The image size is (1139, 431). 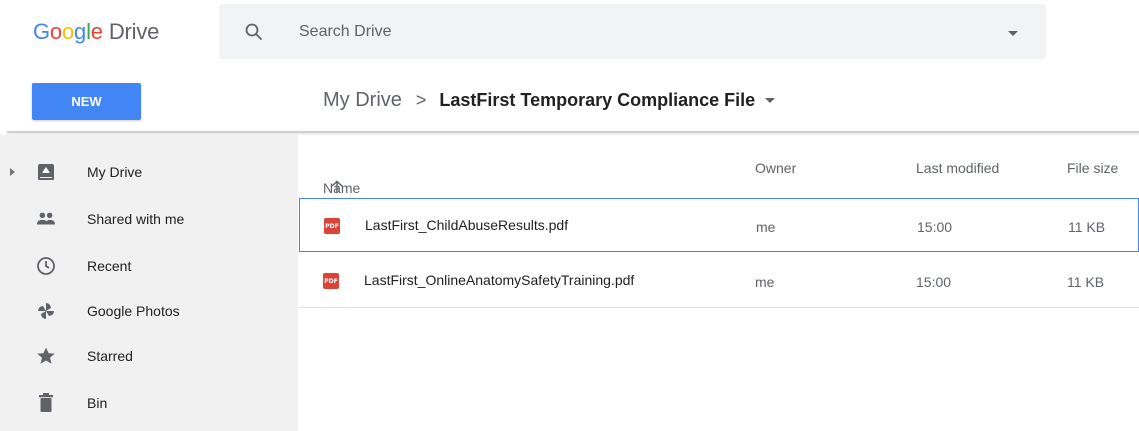 What do you see at coordinates (149, 356) in the screenshot?
I see `sidebar-item-starred: Starred` at bounding box center [149, 356].